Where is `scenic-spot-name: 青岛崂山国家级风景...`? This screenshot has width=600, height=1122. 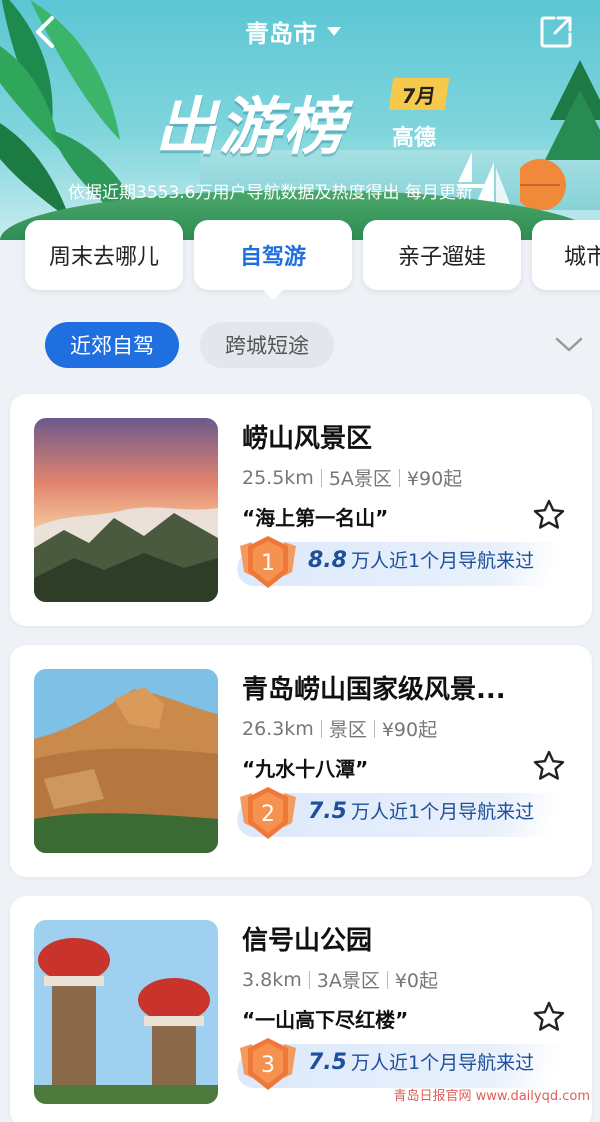 scenic-spot-name: 青岛崂山国家级风景... is located at coordinates (374, 690).